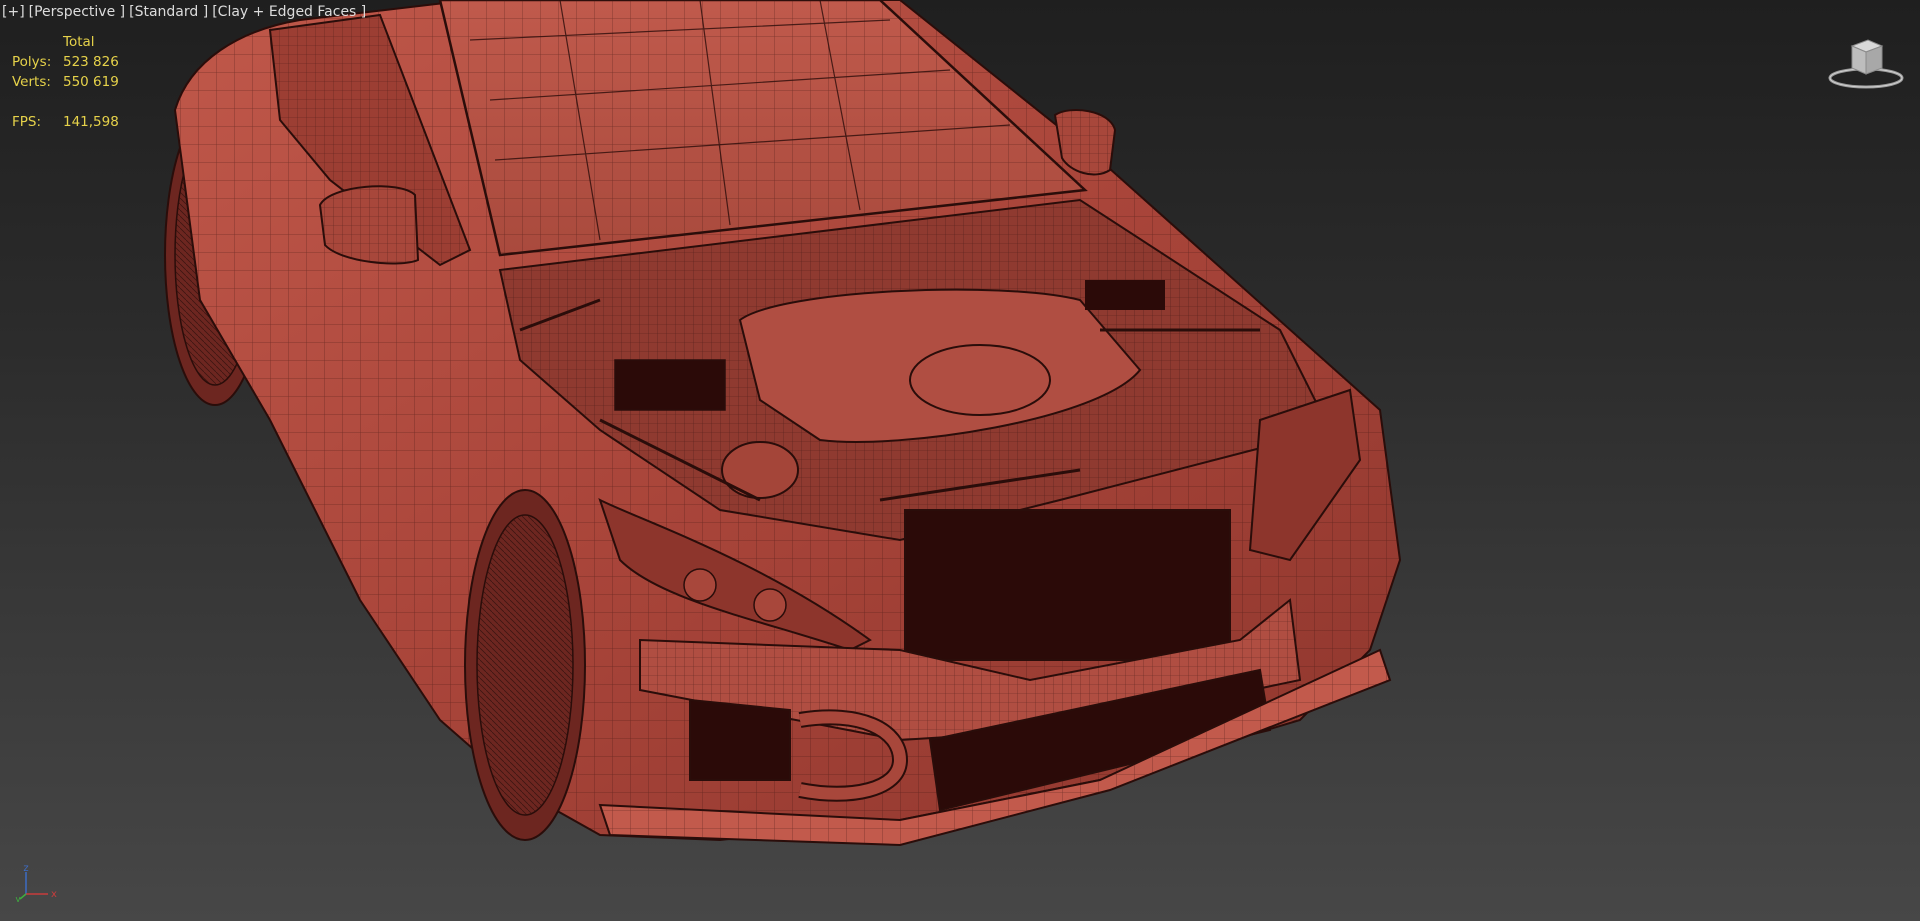 This screenshot has height=921, width=1920. I want to click on viewport-menu-plus: [+], so click(13, 14).